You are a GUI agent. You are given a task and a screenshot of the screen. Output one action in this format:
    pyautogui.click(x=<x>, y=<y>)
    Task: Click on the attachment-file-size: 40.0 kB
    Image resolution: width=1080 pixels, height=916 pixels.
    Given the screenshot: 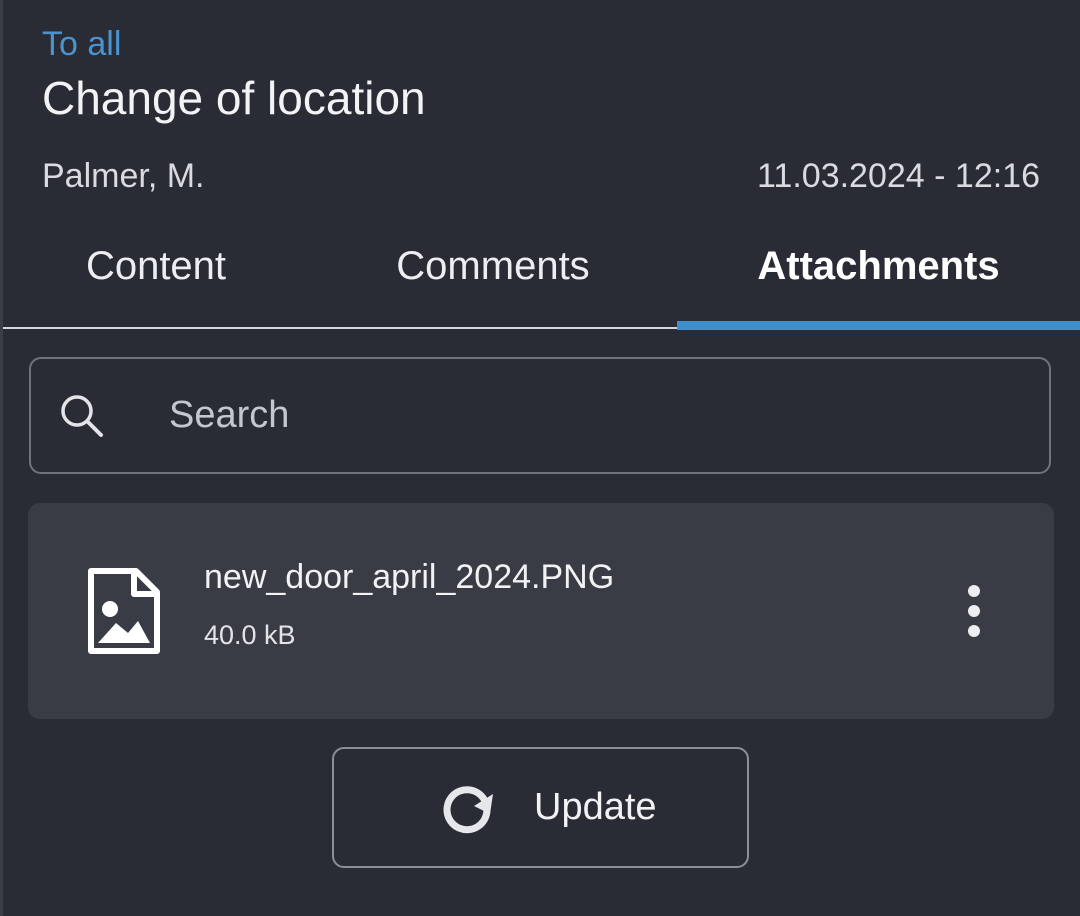 What is the action you would take?
    pyautogui.click(x=250, y=635)
    